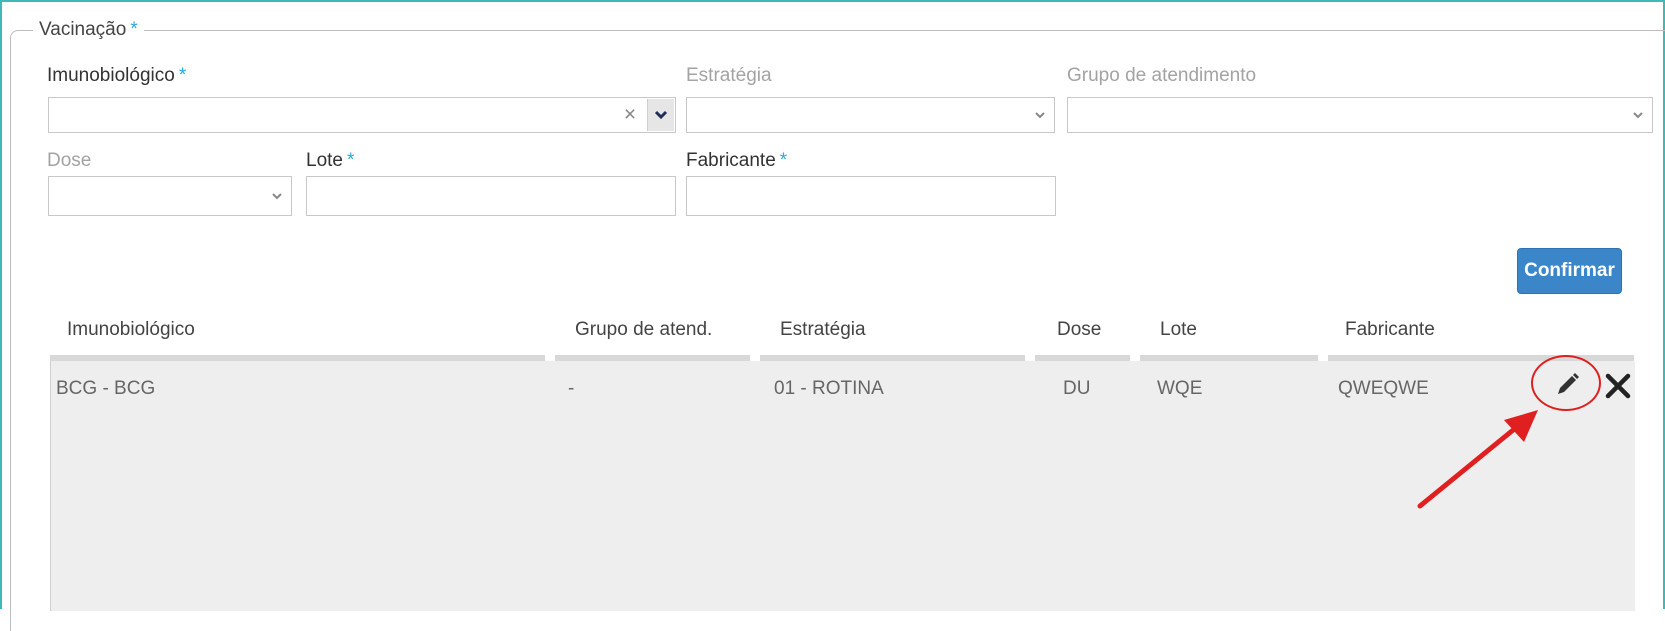 This screenshot has width=1665, height=631. I want to click on estrategia-select, so click(870, 115).